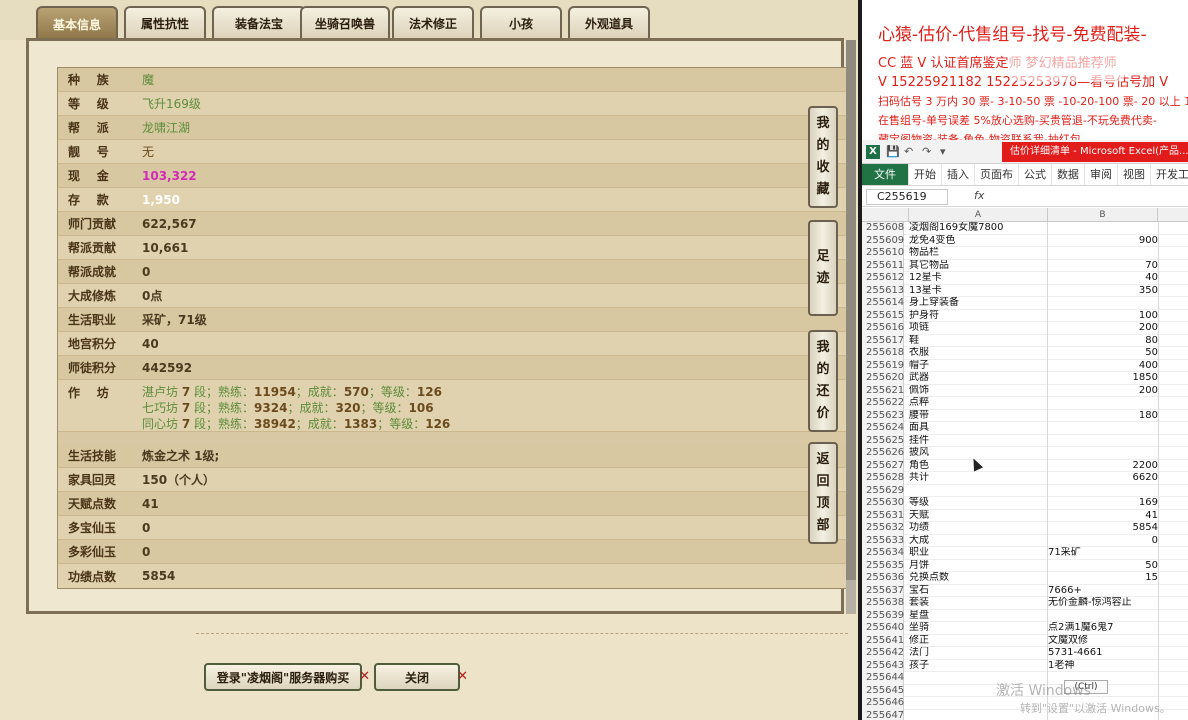 This screenshot has width=1188, height=720. What do you see at coordinates (978, 591) in the screenshot?
I see `cell-a: 宝石` at bounding box center [978, 591].